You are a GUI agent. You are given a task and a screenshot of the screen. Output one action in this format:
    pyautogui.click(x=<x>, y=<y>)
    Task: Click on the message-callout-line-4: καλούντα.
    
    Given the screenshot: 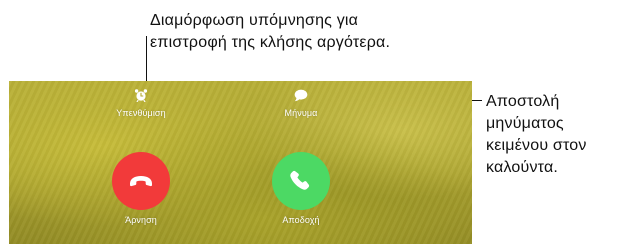 What is the action you would take?
    pyautogui.click(x=522, y=167)
    